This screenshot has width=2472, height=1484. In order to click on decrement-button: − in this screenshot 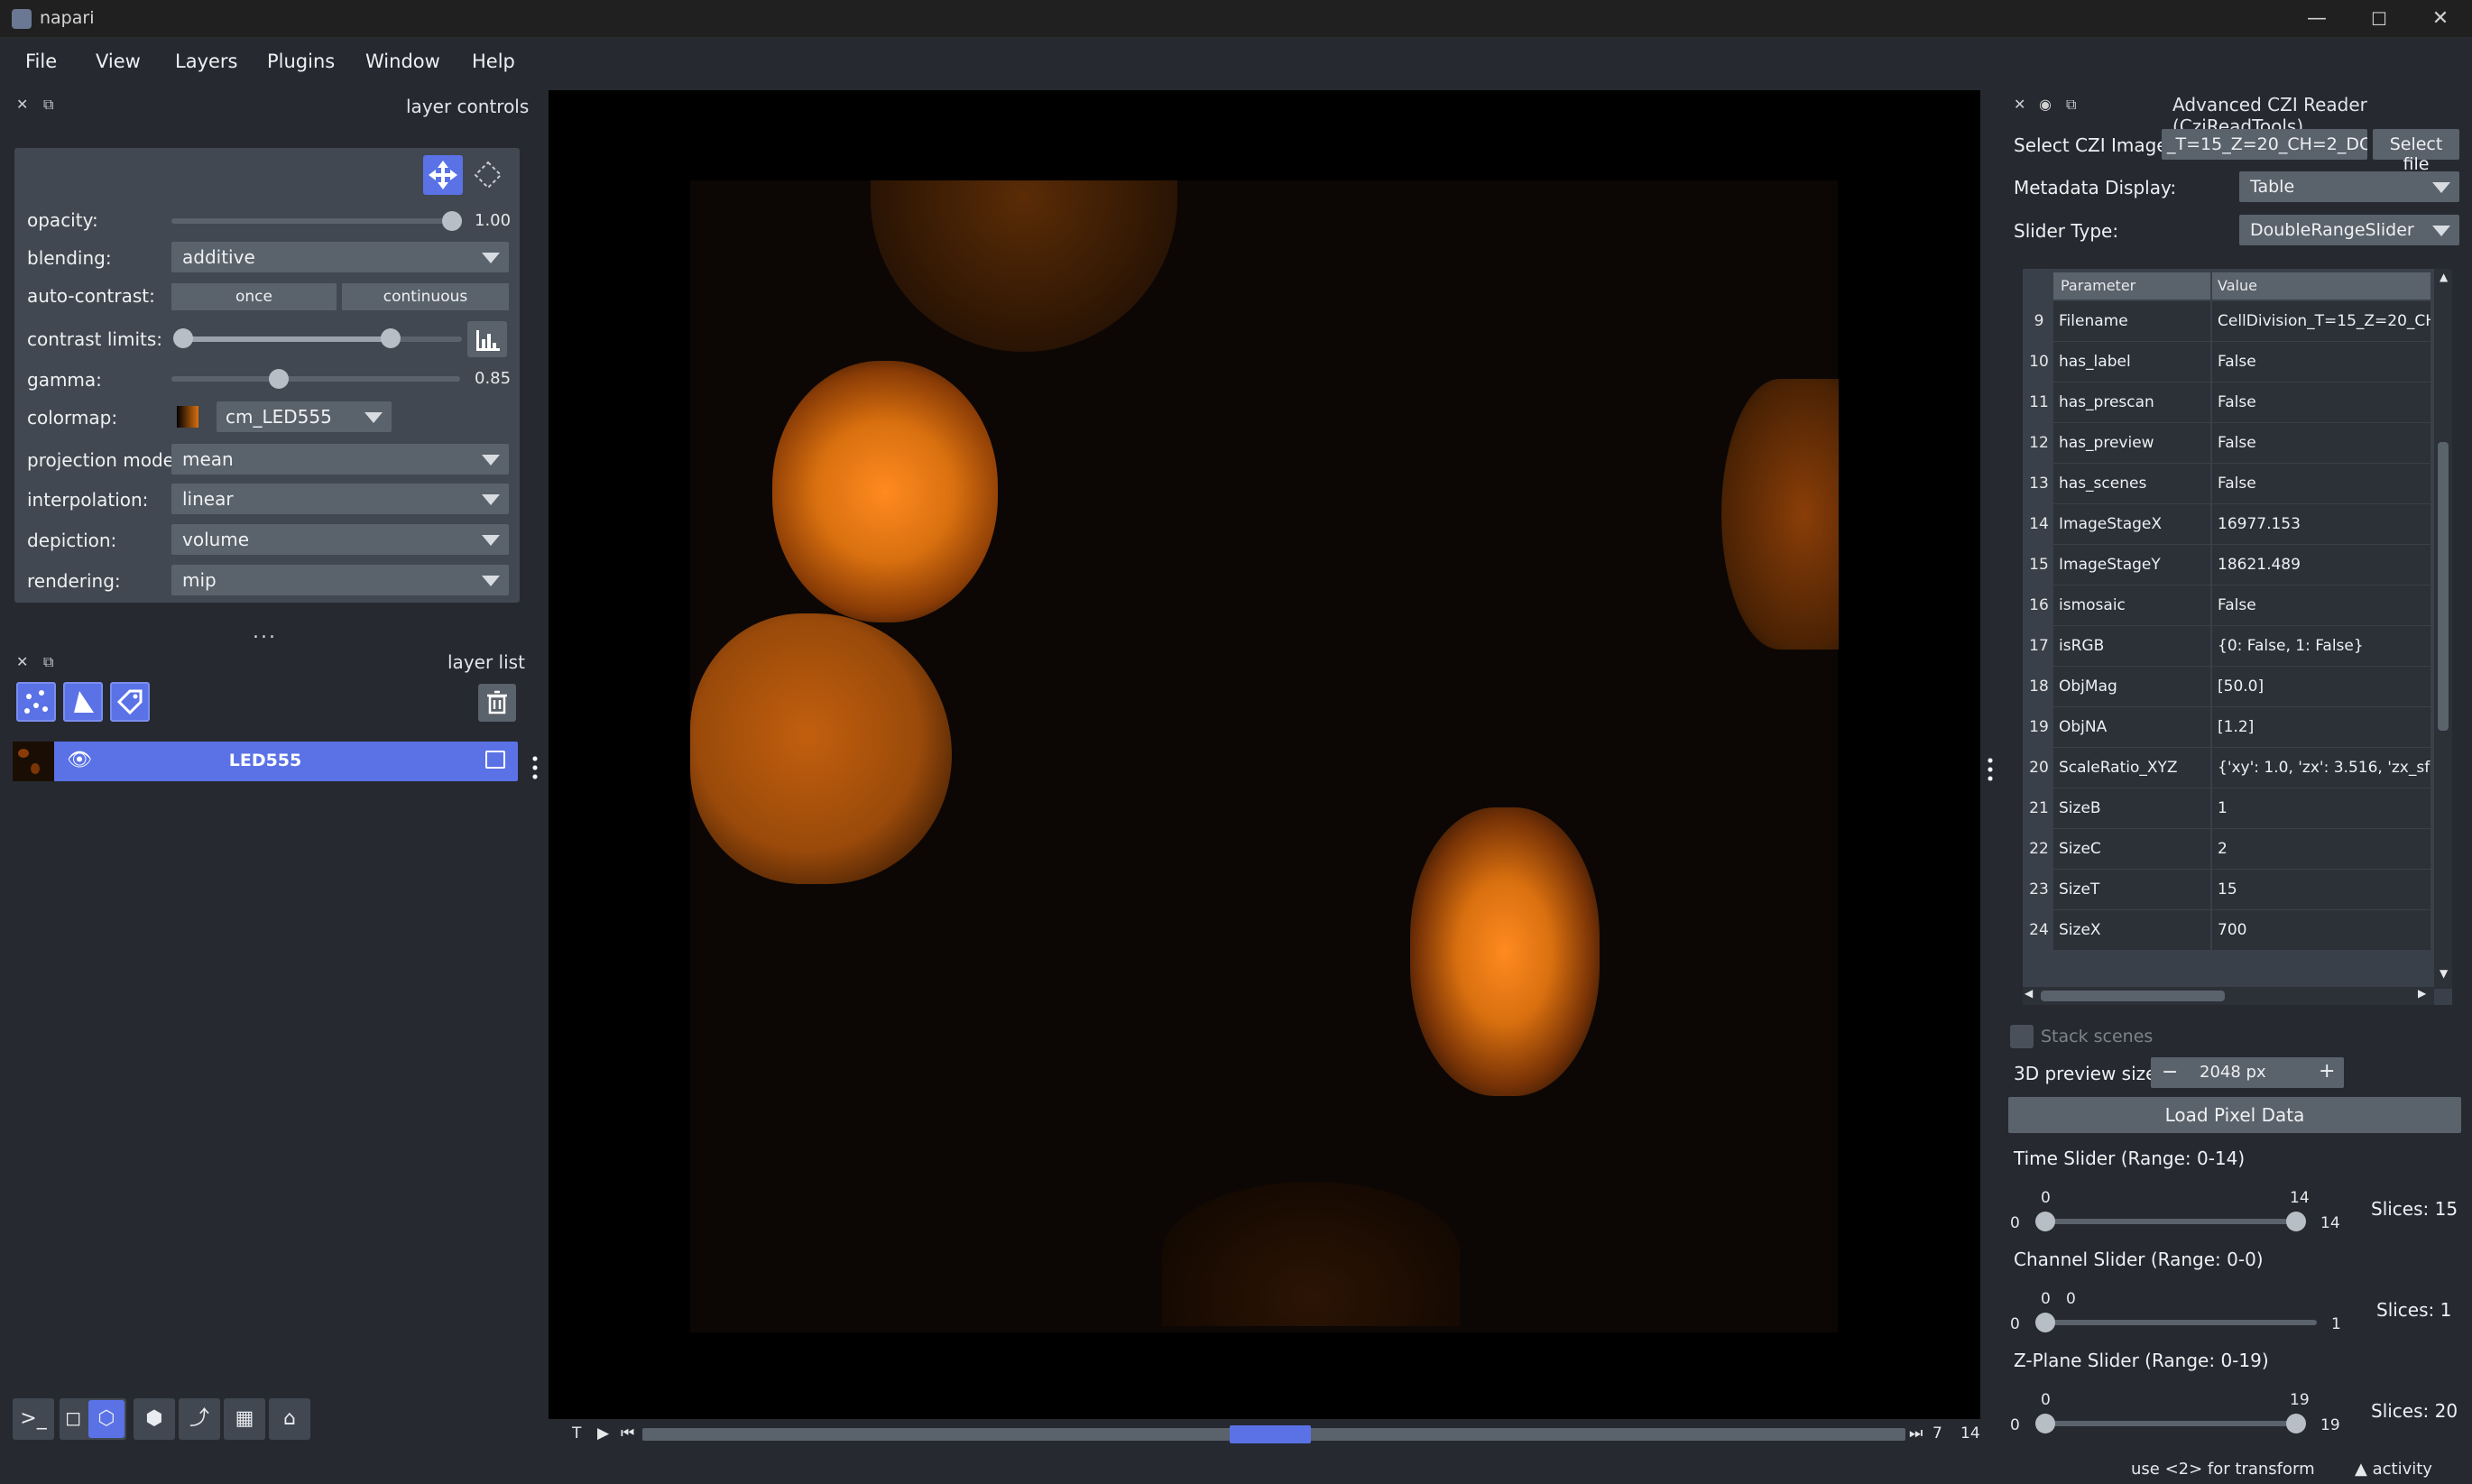, I will do `click(2170, 1072)`.